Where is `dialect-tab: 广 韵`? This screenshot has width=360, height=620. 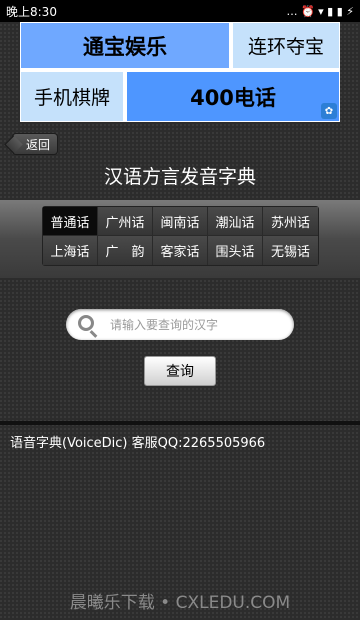 dialect-tab: 广 韵 is located at coordinates (125, 250).